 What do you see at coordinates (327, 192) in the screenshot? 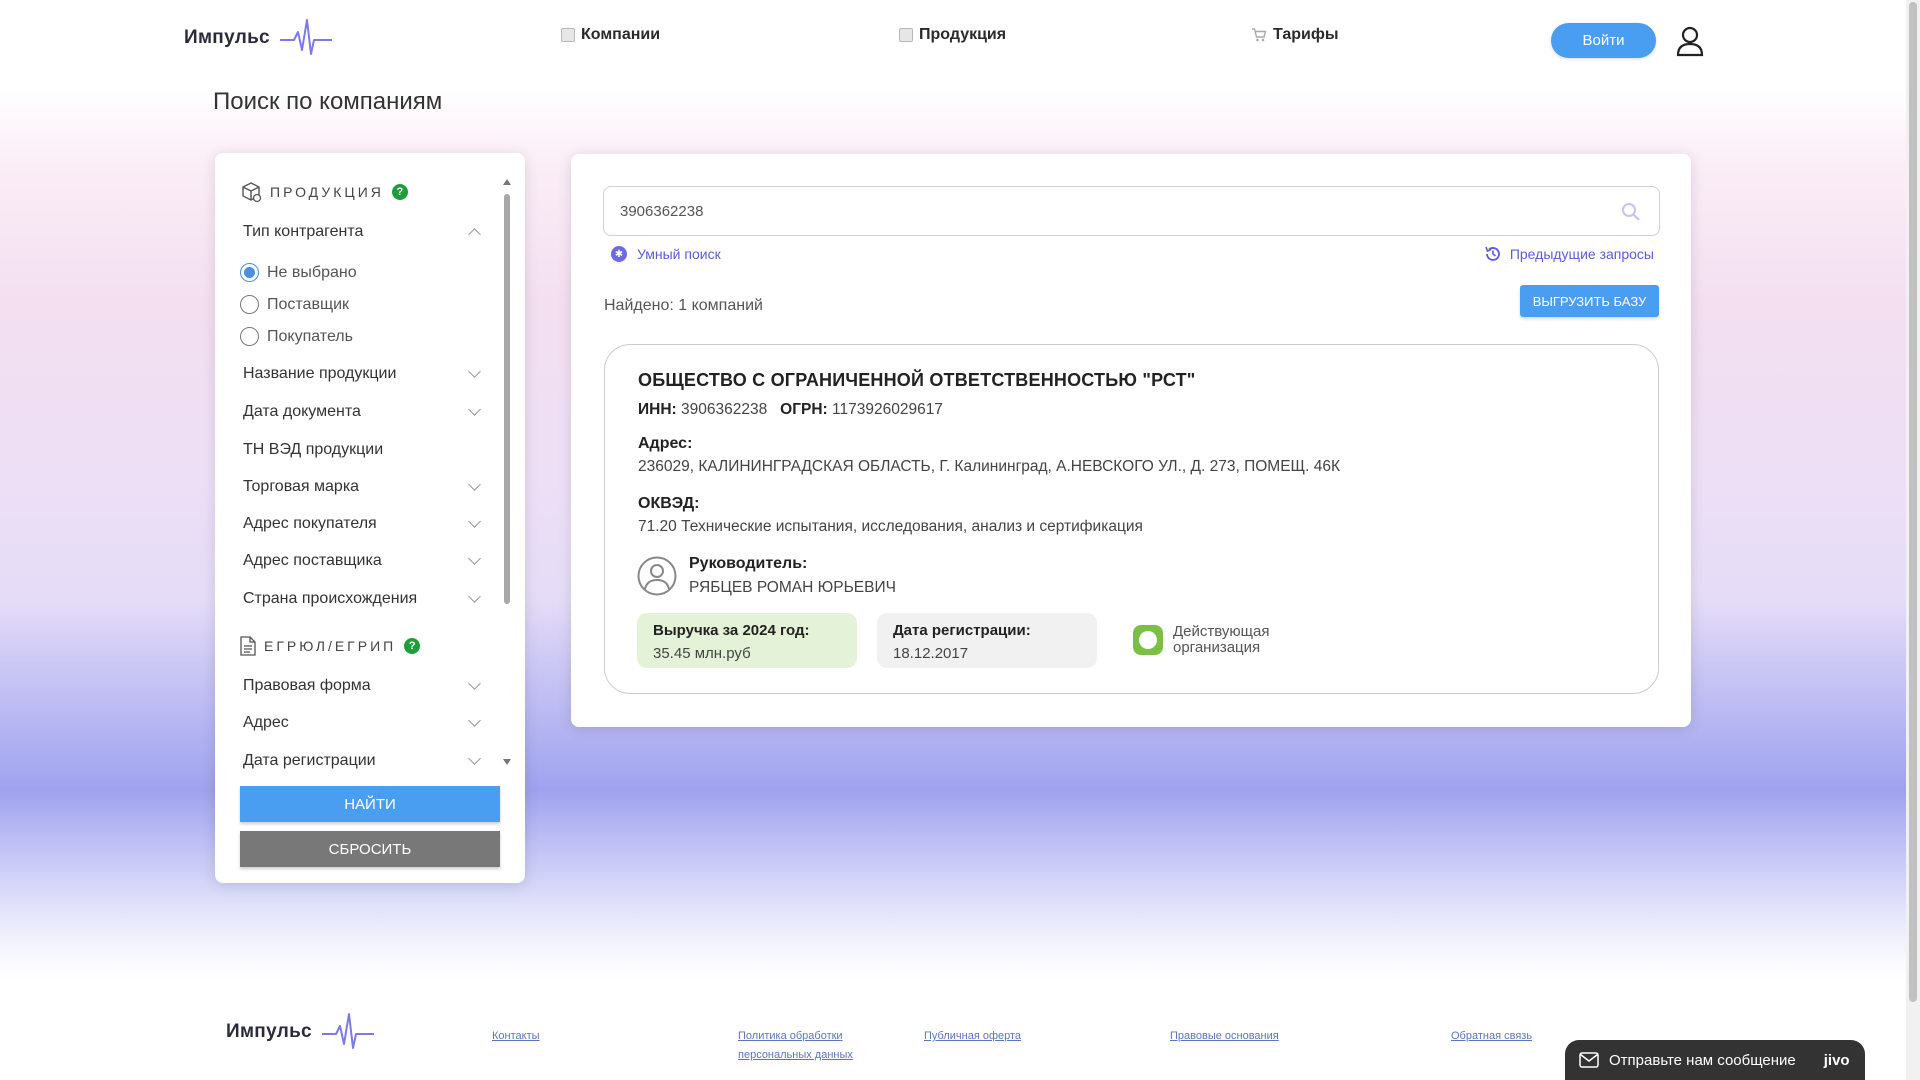
I see `section-products-title: ПРОДУКЦИЯ` at bounding box center [327, 192].